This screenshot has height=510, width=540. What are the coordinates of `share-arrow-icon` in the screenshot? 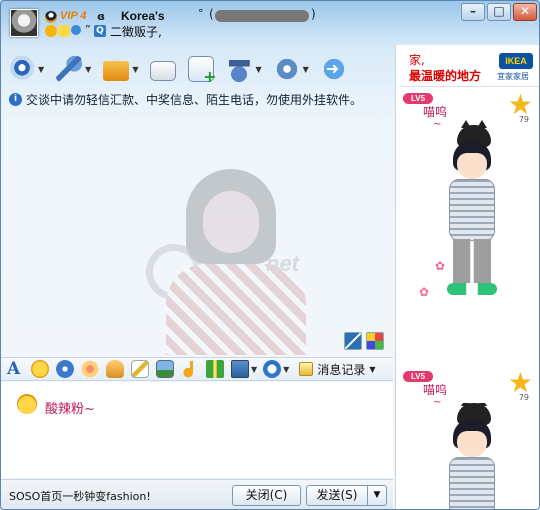 It's located at (333, 69).